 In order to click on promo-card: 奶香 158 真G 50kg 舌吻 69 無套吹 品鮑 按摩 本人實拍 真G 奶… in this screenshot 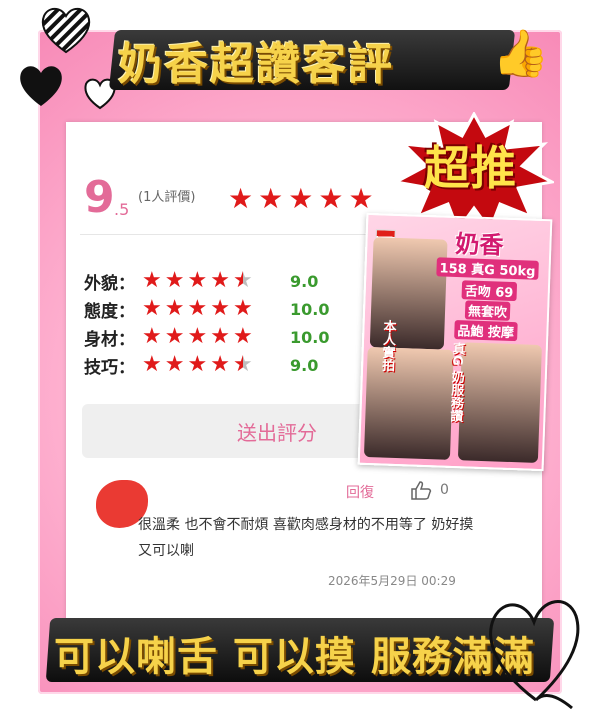, I will do `click(455, 342)`.